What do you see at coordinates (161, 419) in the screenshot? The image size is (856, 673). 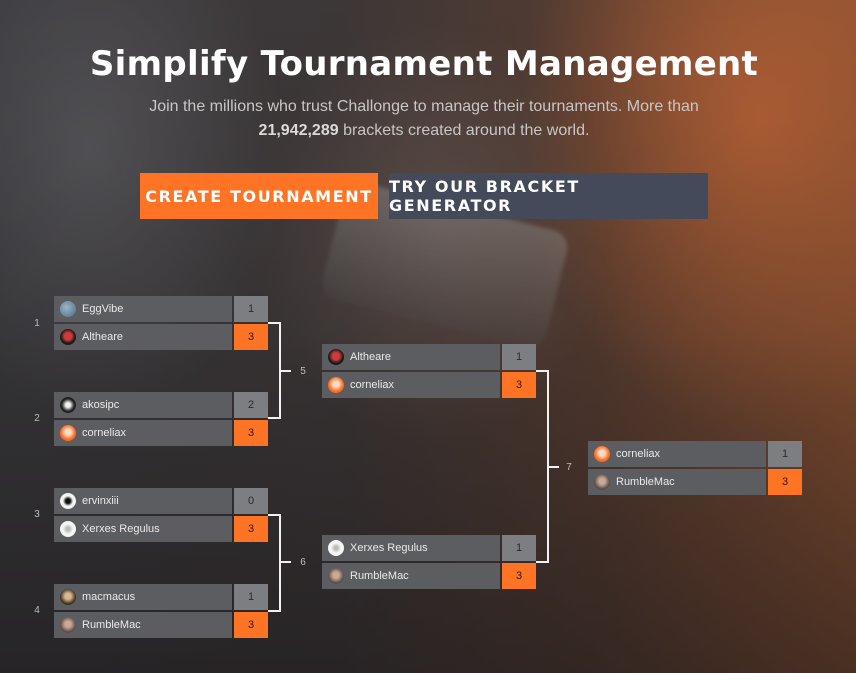 I see `match-2: akosipc 2 corneliax 3` at bounding box center [161, 419].